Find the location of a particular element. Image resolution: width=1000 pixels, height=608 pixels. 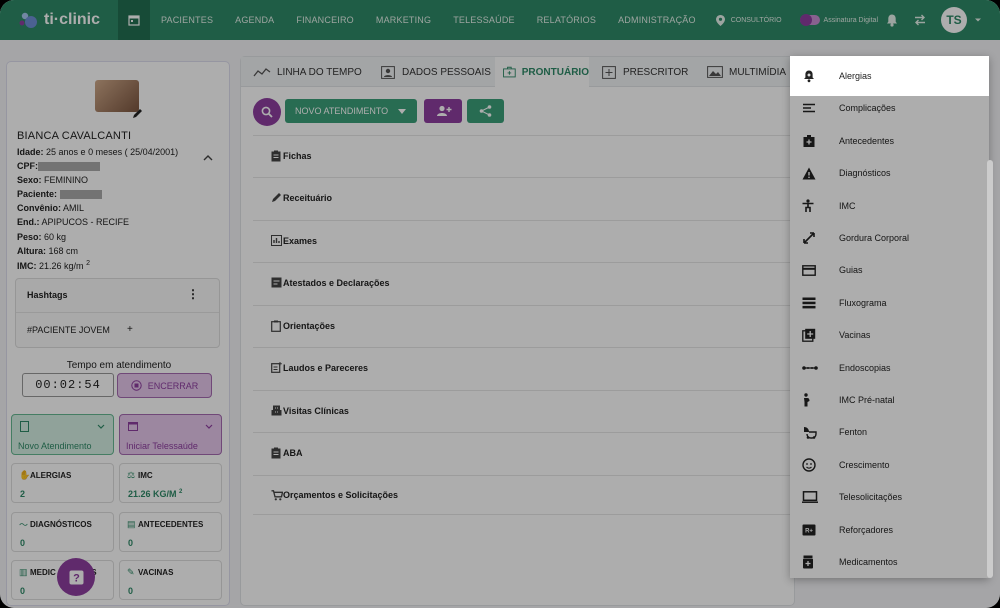

menu-item-label: Alergias is located at coordinates (855, 76).